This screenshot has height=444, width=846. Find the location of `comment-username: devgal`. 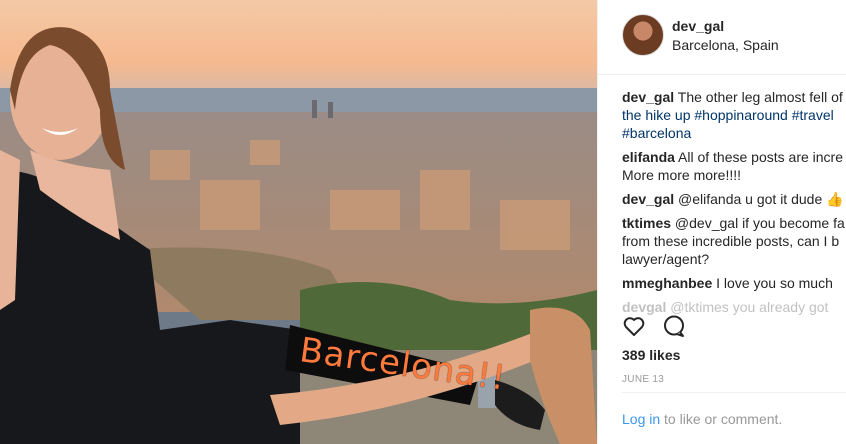

comment-username: devgal is located at coordinates (644, 307).